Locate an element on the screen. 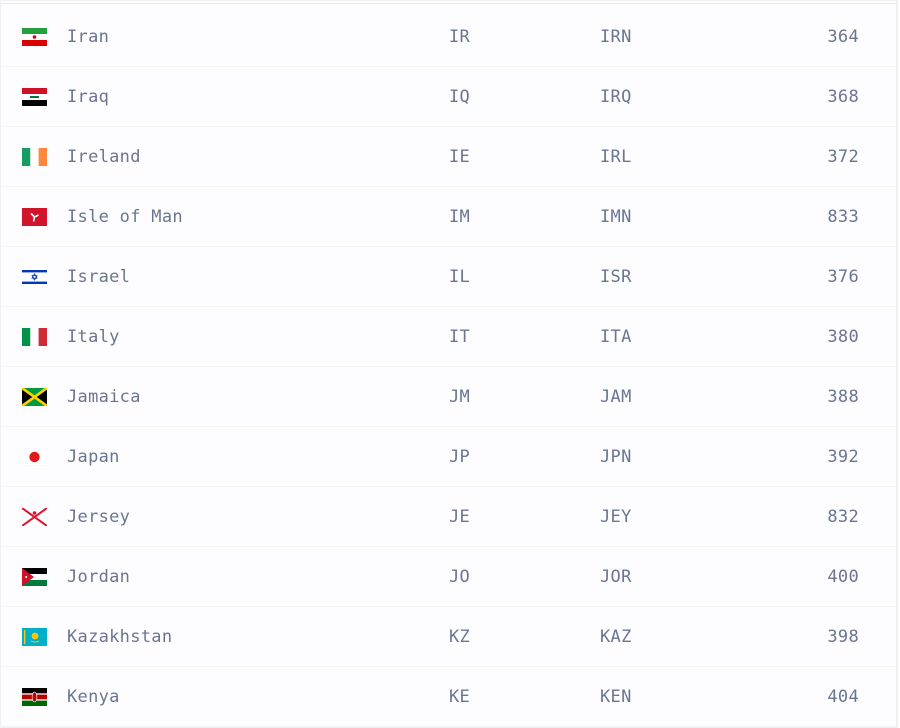 This screenshot has width=900, height=728. alpha2-code: IT is located at coordinates (460, 337).